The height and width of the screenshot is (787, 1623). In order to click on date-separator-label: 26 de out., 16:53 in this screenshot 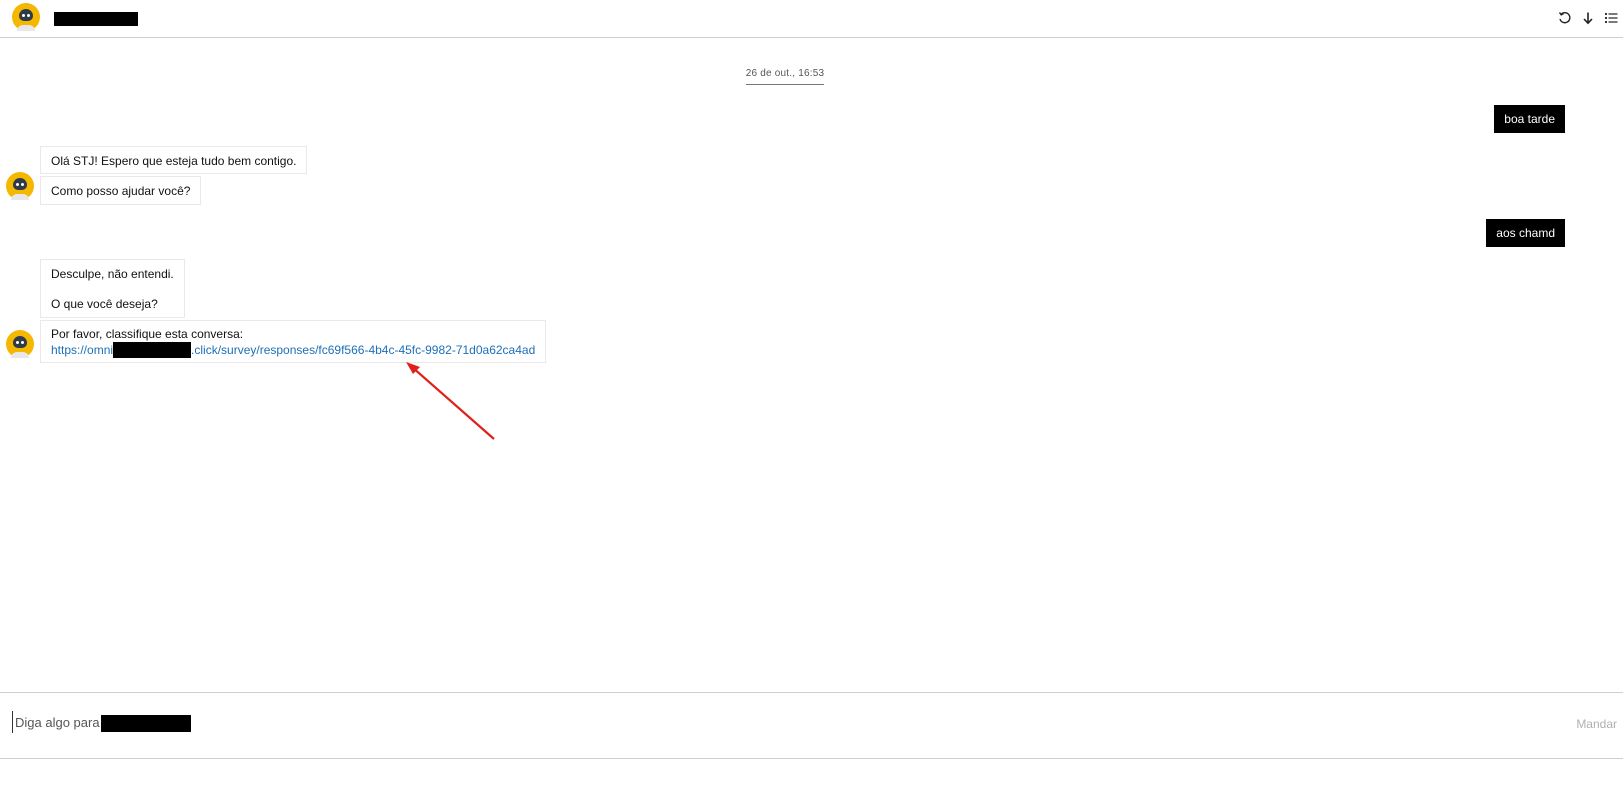, I will do `click(785, 76)`.